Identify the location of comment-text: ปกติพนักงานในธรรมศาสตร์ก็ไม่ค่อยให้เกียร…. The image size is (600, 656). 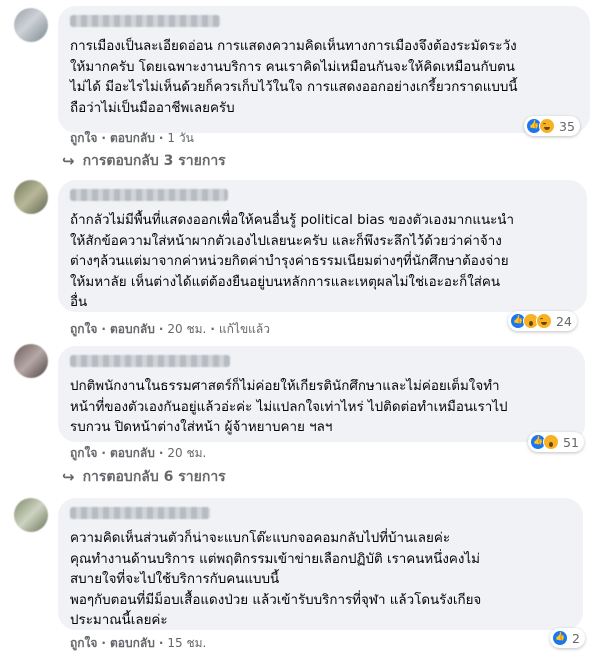
(289, 407).